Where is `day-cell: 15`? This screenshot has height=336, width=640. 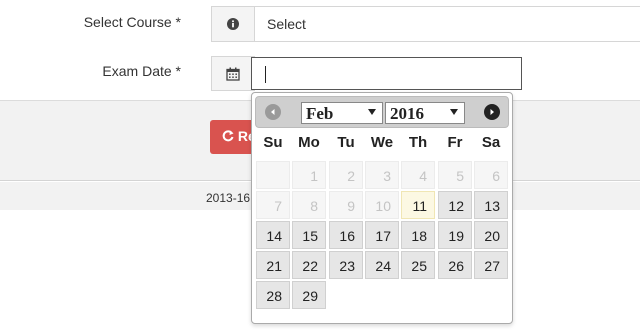
day-cell: 15 is located at coordinates (309, 235).